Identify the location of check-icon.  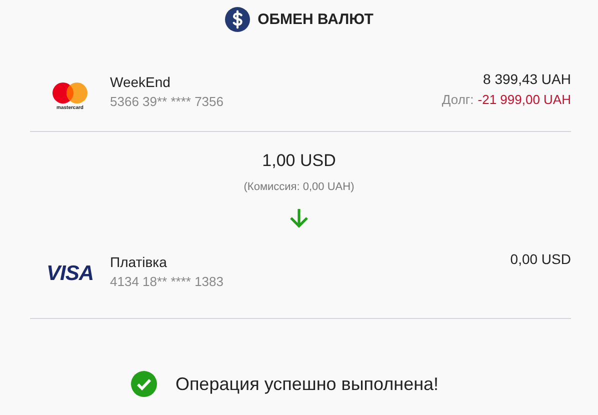
(144, 384).